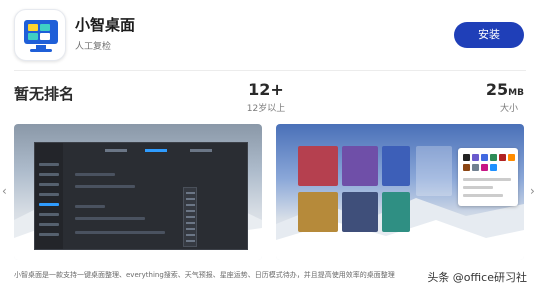  What do you see at coordinates (504, 89) in the screenshot?
I see `size-value: 25MB` at bounding box center [504, 89].